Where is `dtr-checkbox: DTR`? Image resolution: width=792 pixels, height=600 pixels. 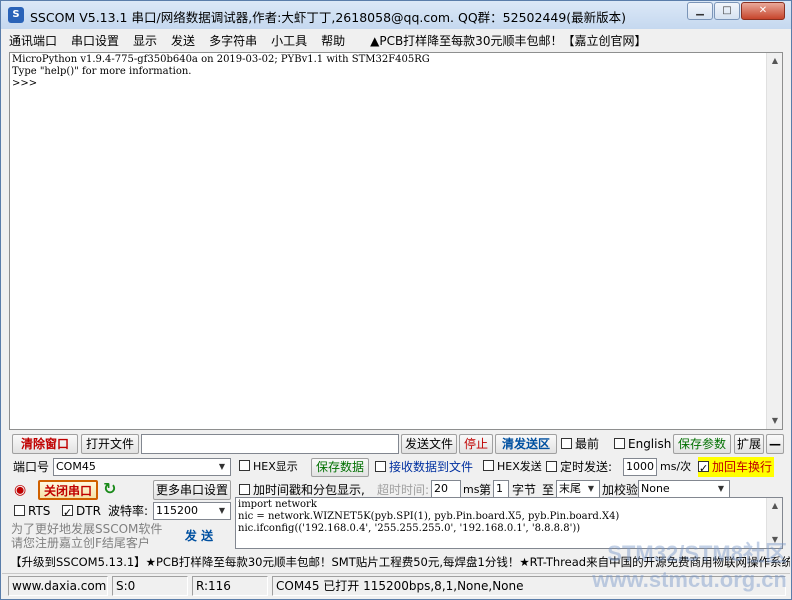
dtr-checkbox: DTR is located at coordinates (81, 512).